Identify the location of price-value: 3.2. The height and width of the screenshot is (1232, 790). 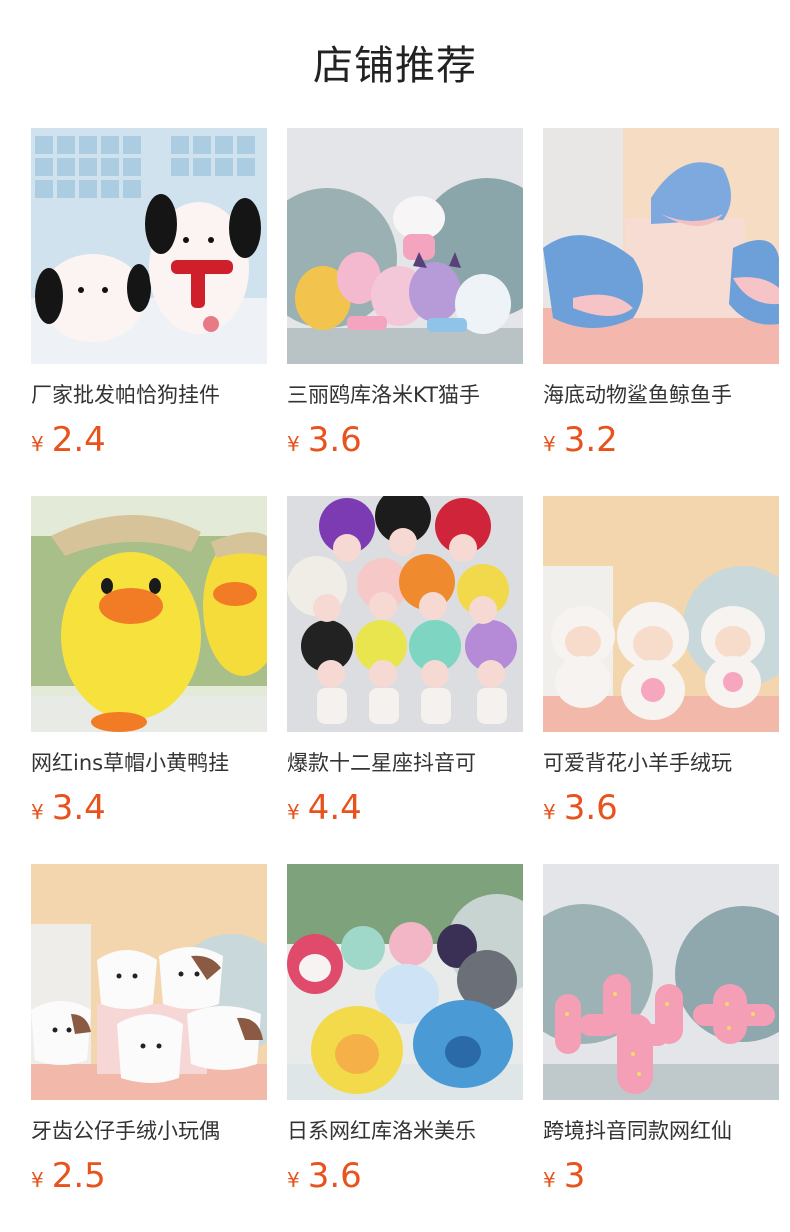
(590, 440).